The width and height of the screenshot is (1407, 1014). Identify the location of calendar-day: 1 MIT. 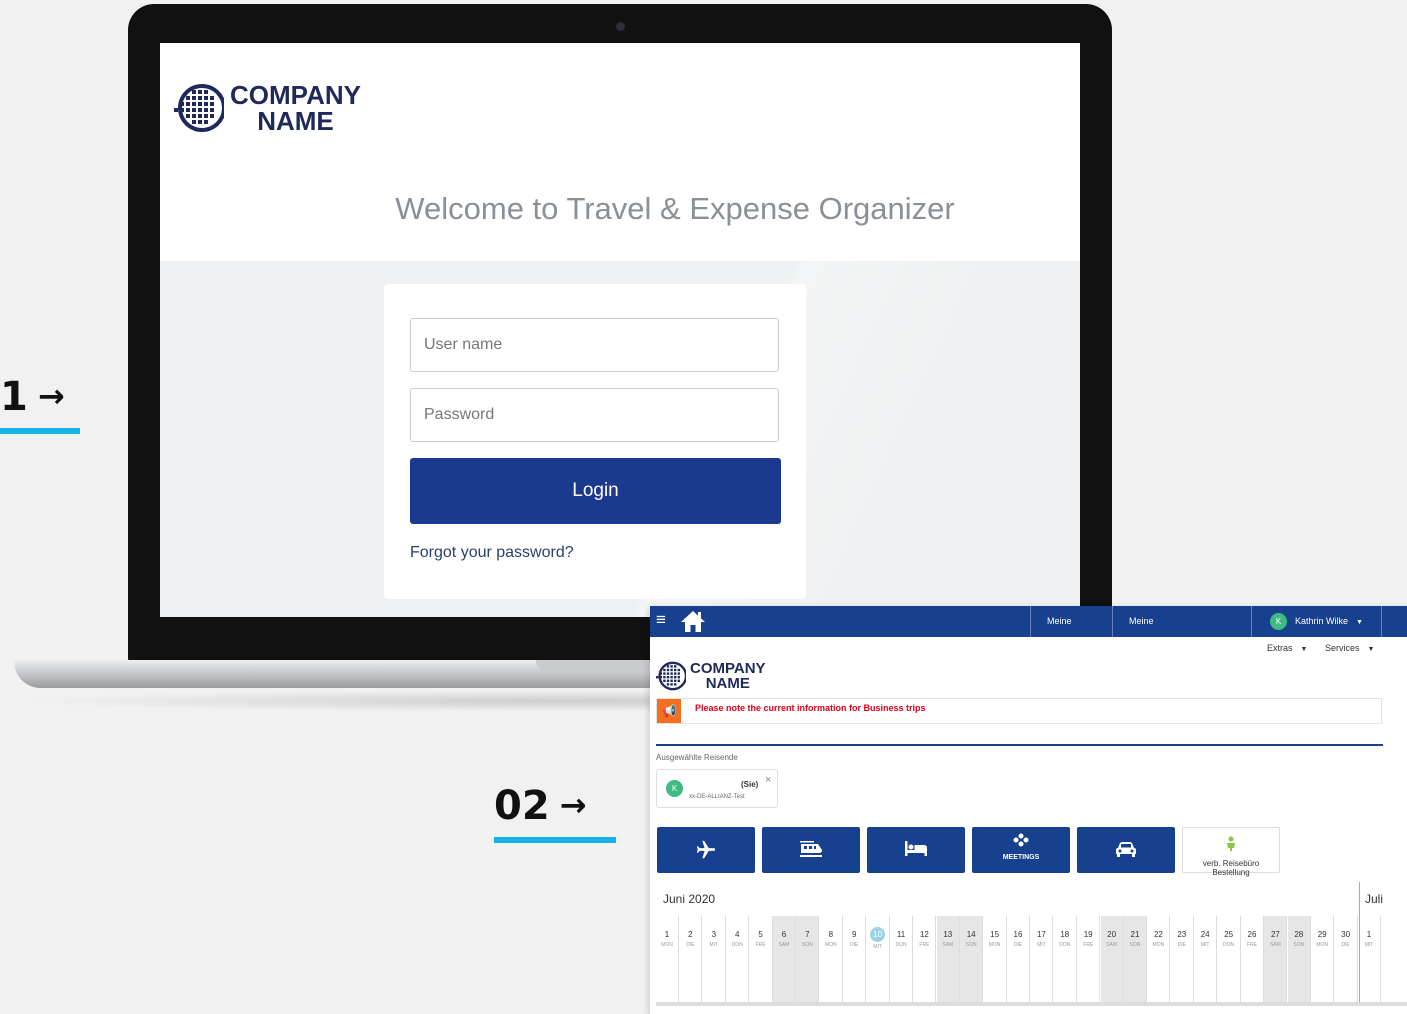
(1369, 959).